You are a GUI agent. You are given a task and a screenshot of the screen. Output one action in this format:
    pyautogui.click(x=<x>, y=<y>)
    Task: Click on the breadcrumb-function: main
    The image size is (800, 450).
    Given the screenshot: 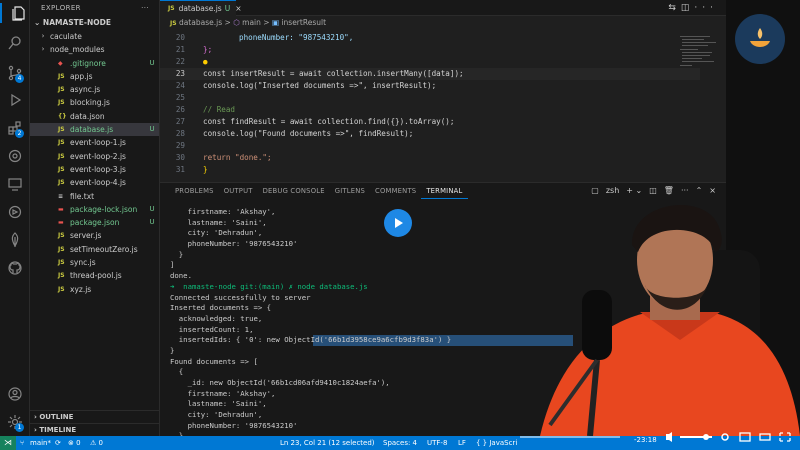 What is the action you would take?
    pyautogui.click(x=251, y=22)
    